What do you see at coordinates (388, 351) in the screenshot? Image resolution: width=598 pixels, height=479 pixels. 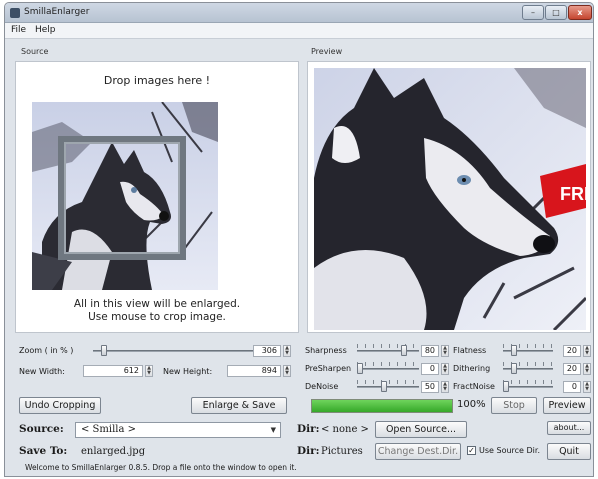 I see `sharpness-track` at bounding box center [388, 351].